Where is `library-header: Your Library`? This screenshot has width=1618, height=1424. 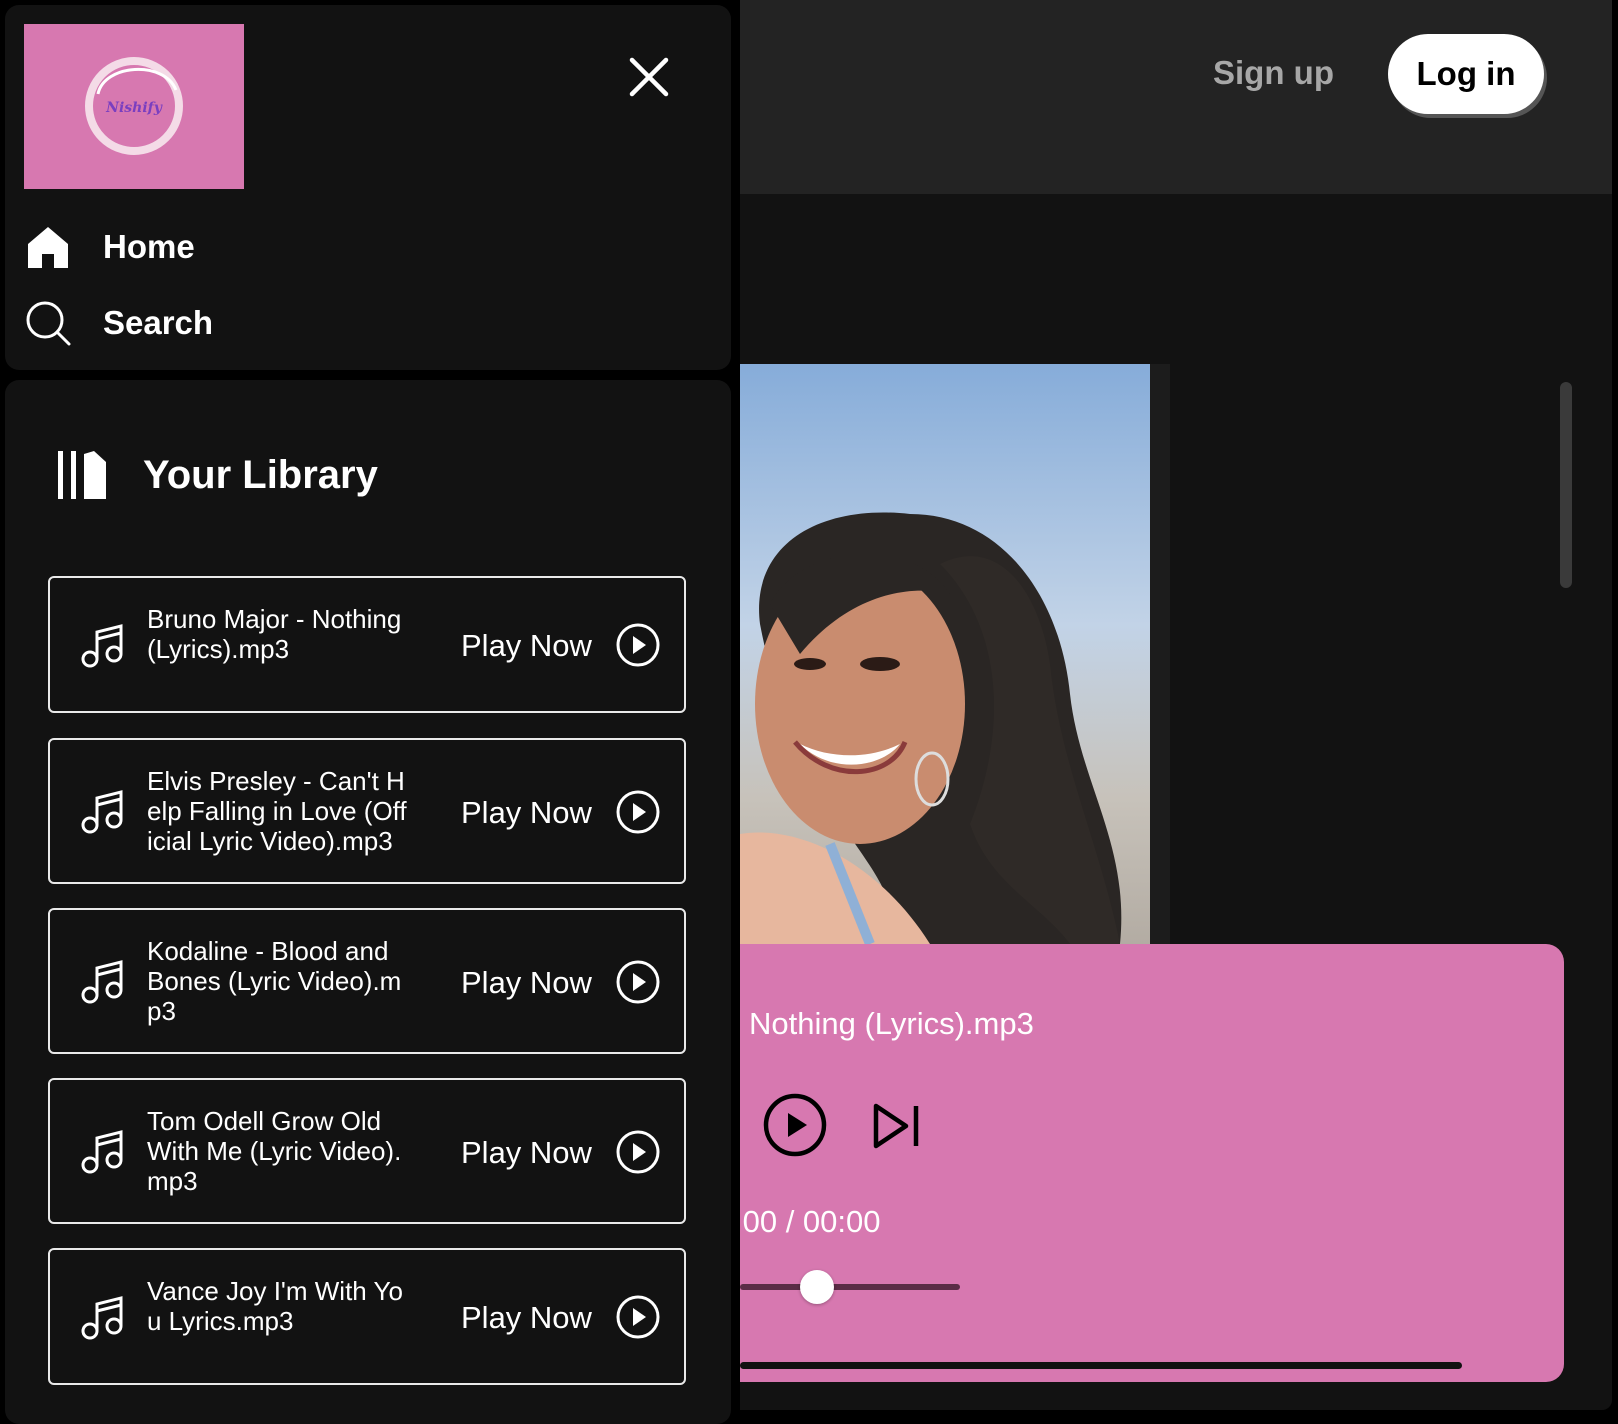 library-header: Your Library is located at coordinates (216, 475).